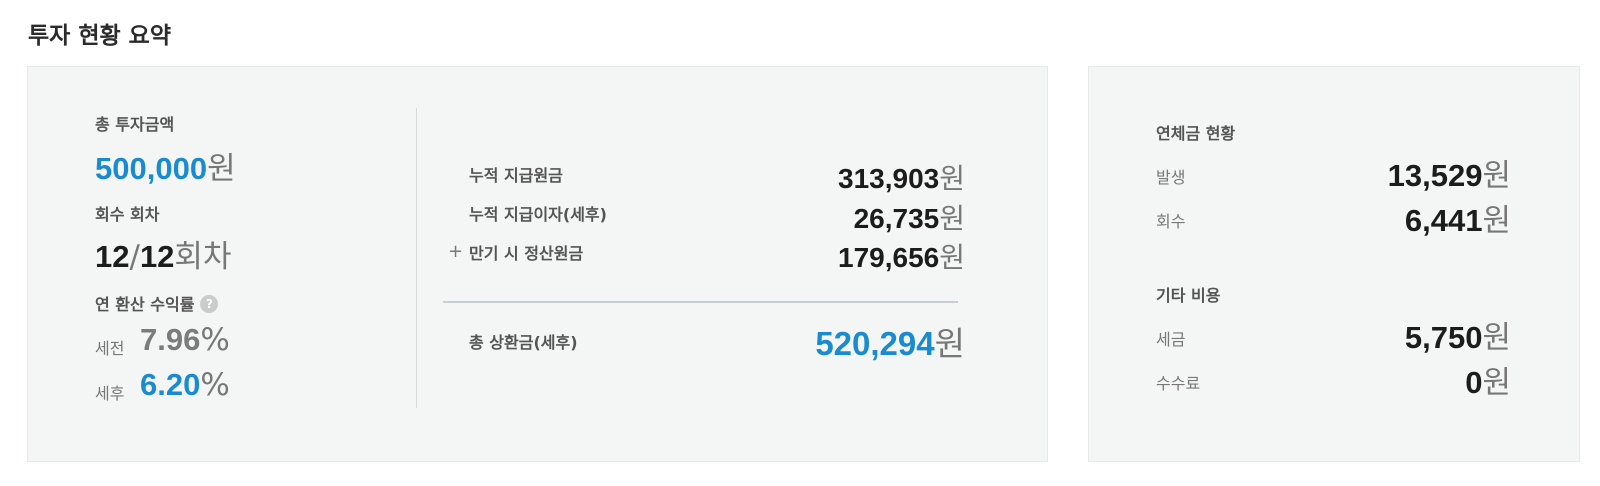 The image size is (1600, 486). I want to click on rounds-label: 회수 회차, so click(127, 214).